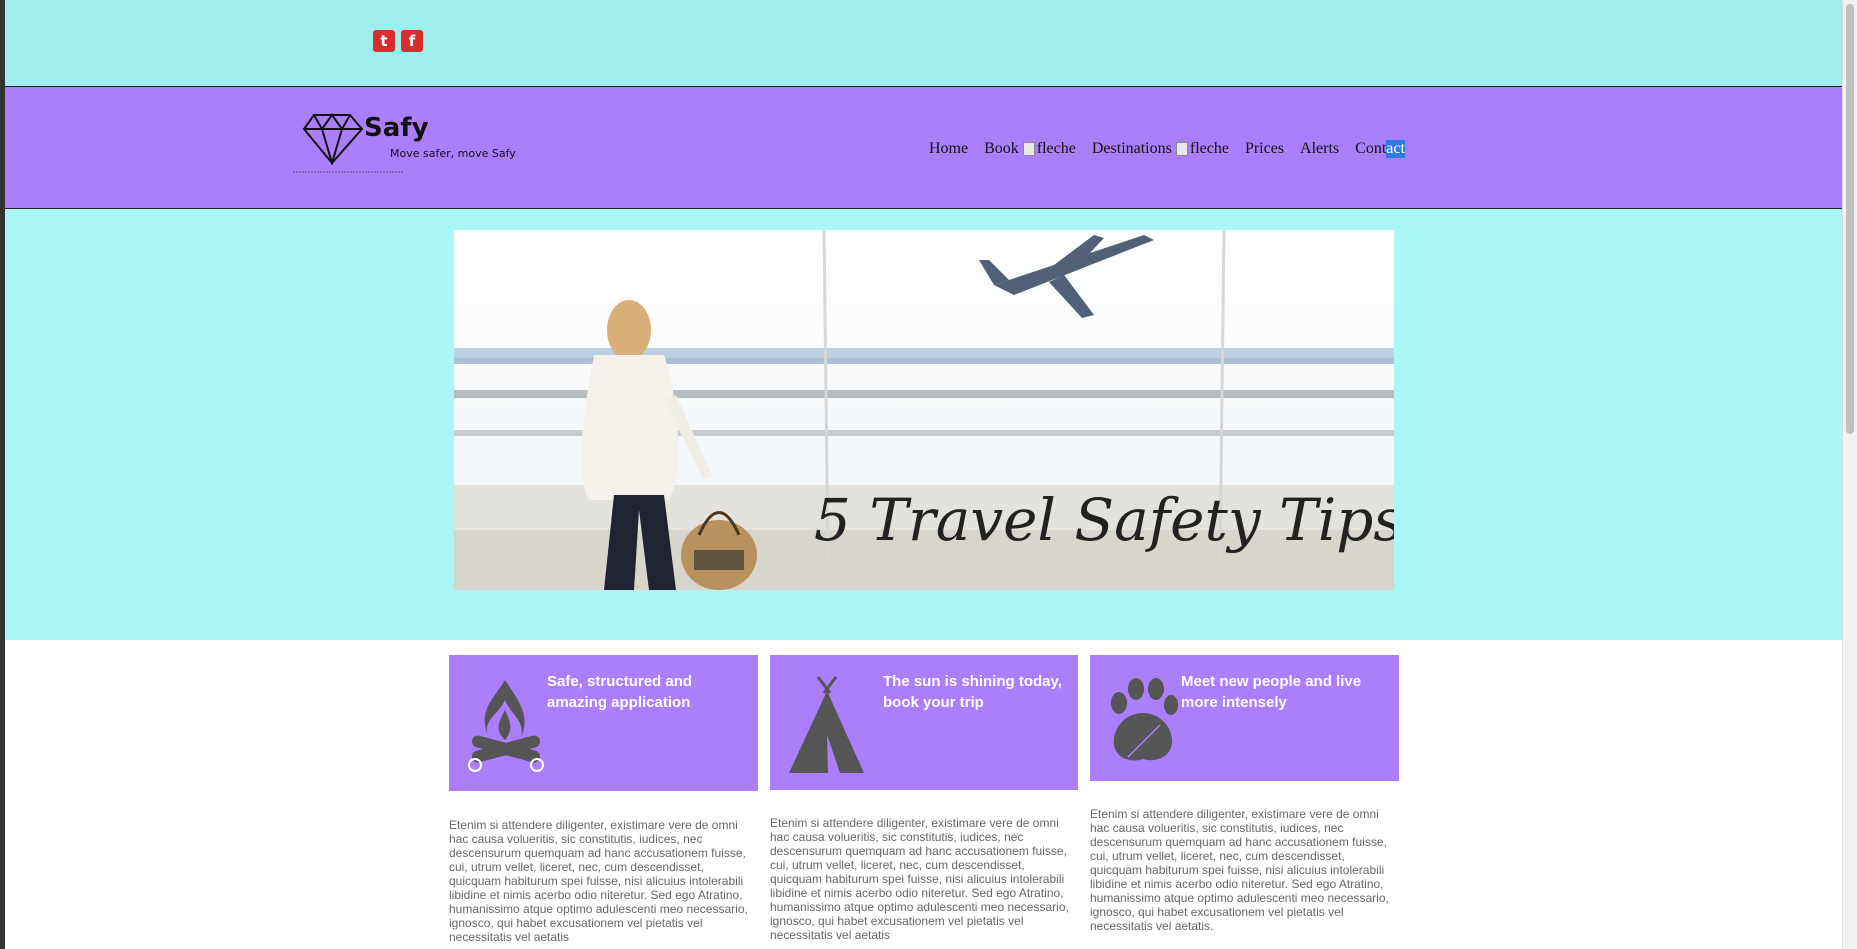  Describe the element at coordinates (1271, 681) in the screenshot. I see `feature-title-line: Meet new people and live` at that location.